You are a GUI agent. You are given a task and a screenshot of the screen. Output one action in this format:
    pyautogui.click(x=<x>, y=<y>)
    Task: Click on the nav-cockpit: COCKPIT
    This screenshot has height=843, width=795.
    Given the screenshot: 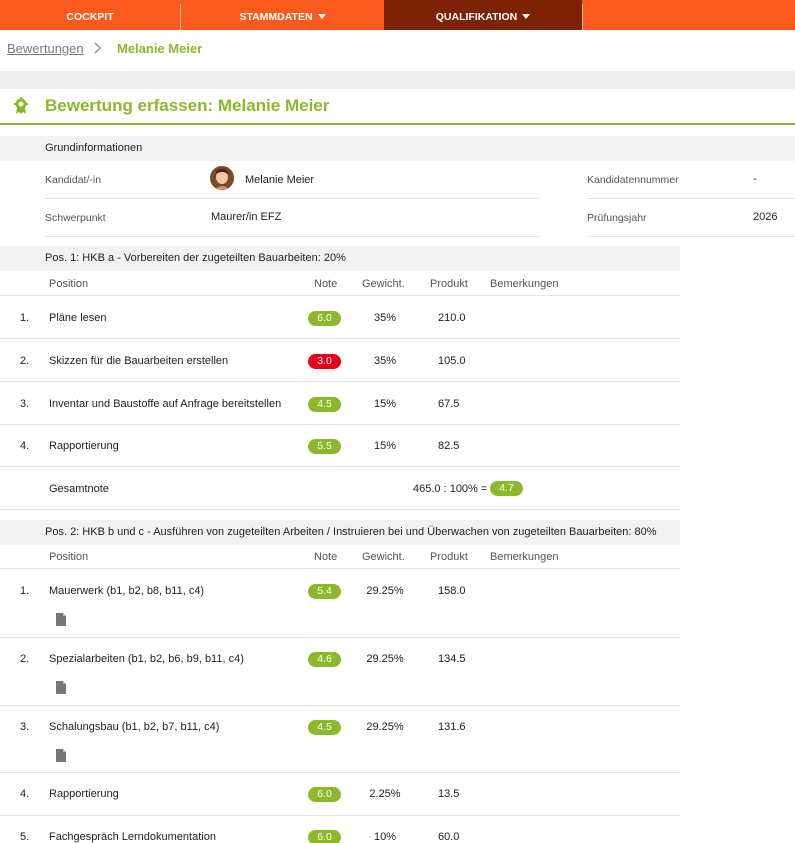 What is the action you would take?
    pyautogui.click(x=90, y=15)
    